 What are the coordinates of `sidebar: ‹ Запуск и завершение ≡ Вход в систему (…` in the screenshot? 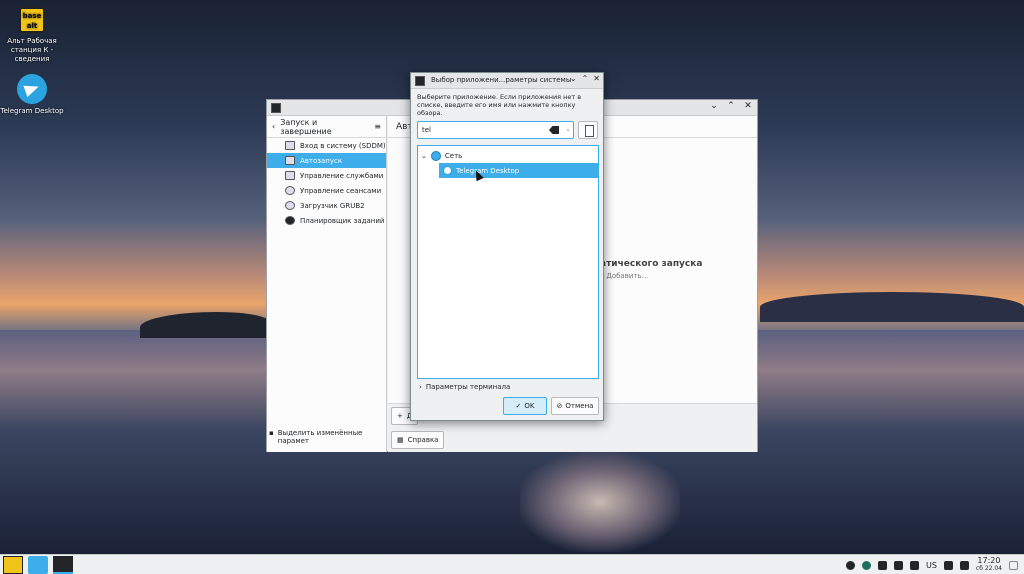 It's located at (327, 284).